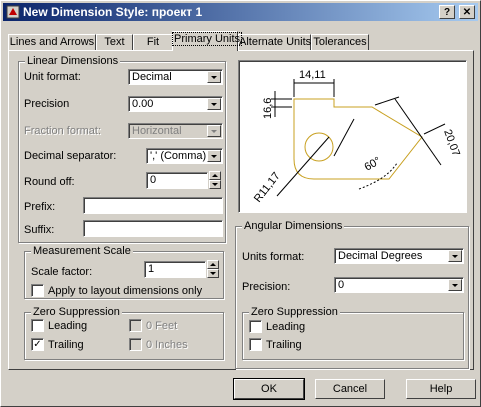  Describe the element at coordinates (40, 207) in the screenshot. I see `prefix-label: Prefix:` at that location.